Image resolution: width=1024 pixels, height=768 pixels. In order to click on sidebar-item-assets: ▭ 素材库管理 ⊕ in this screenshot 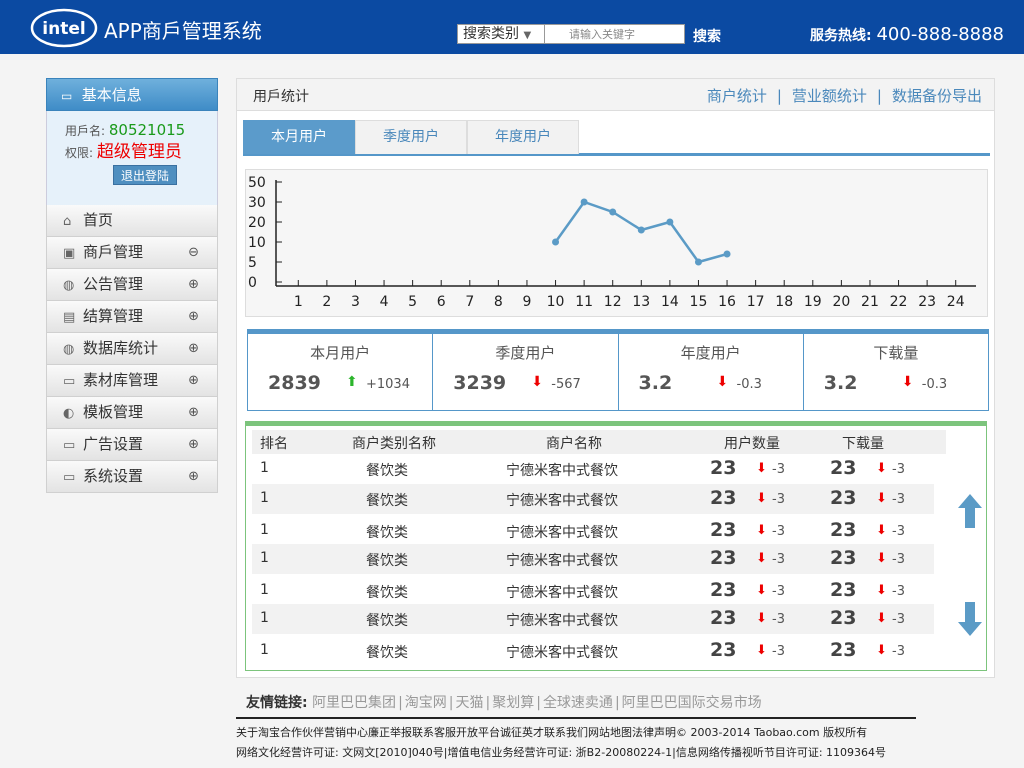, I will do `click(132, 381)`.